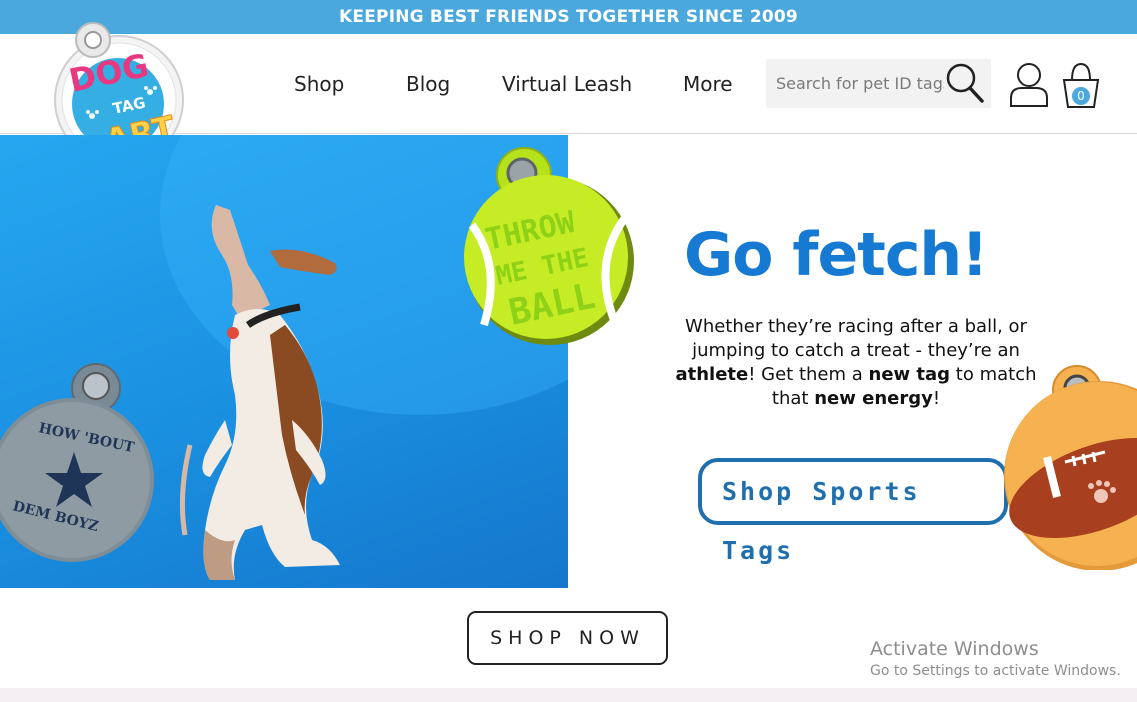 The image size is (1137, 702). I want to click on search-input, so click(855, 83).